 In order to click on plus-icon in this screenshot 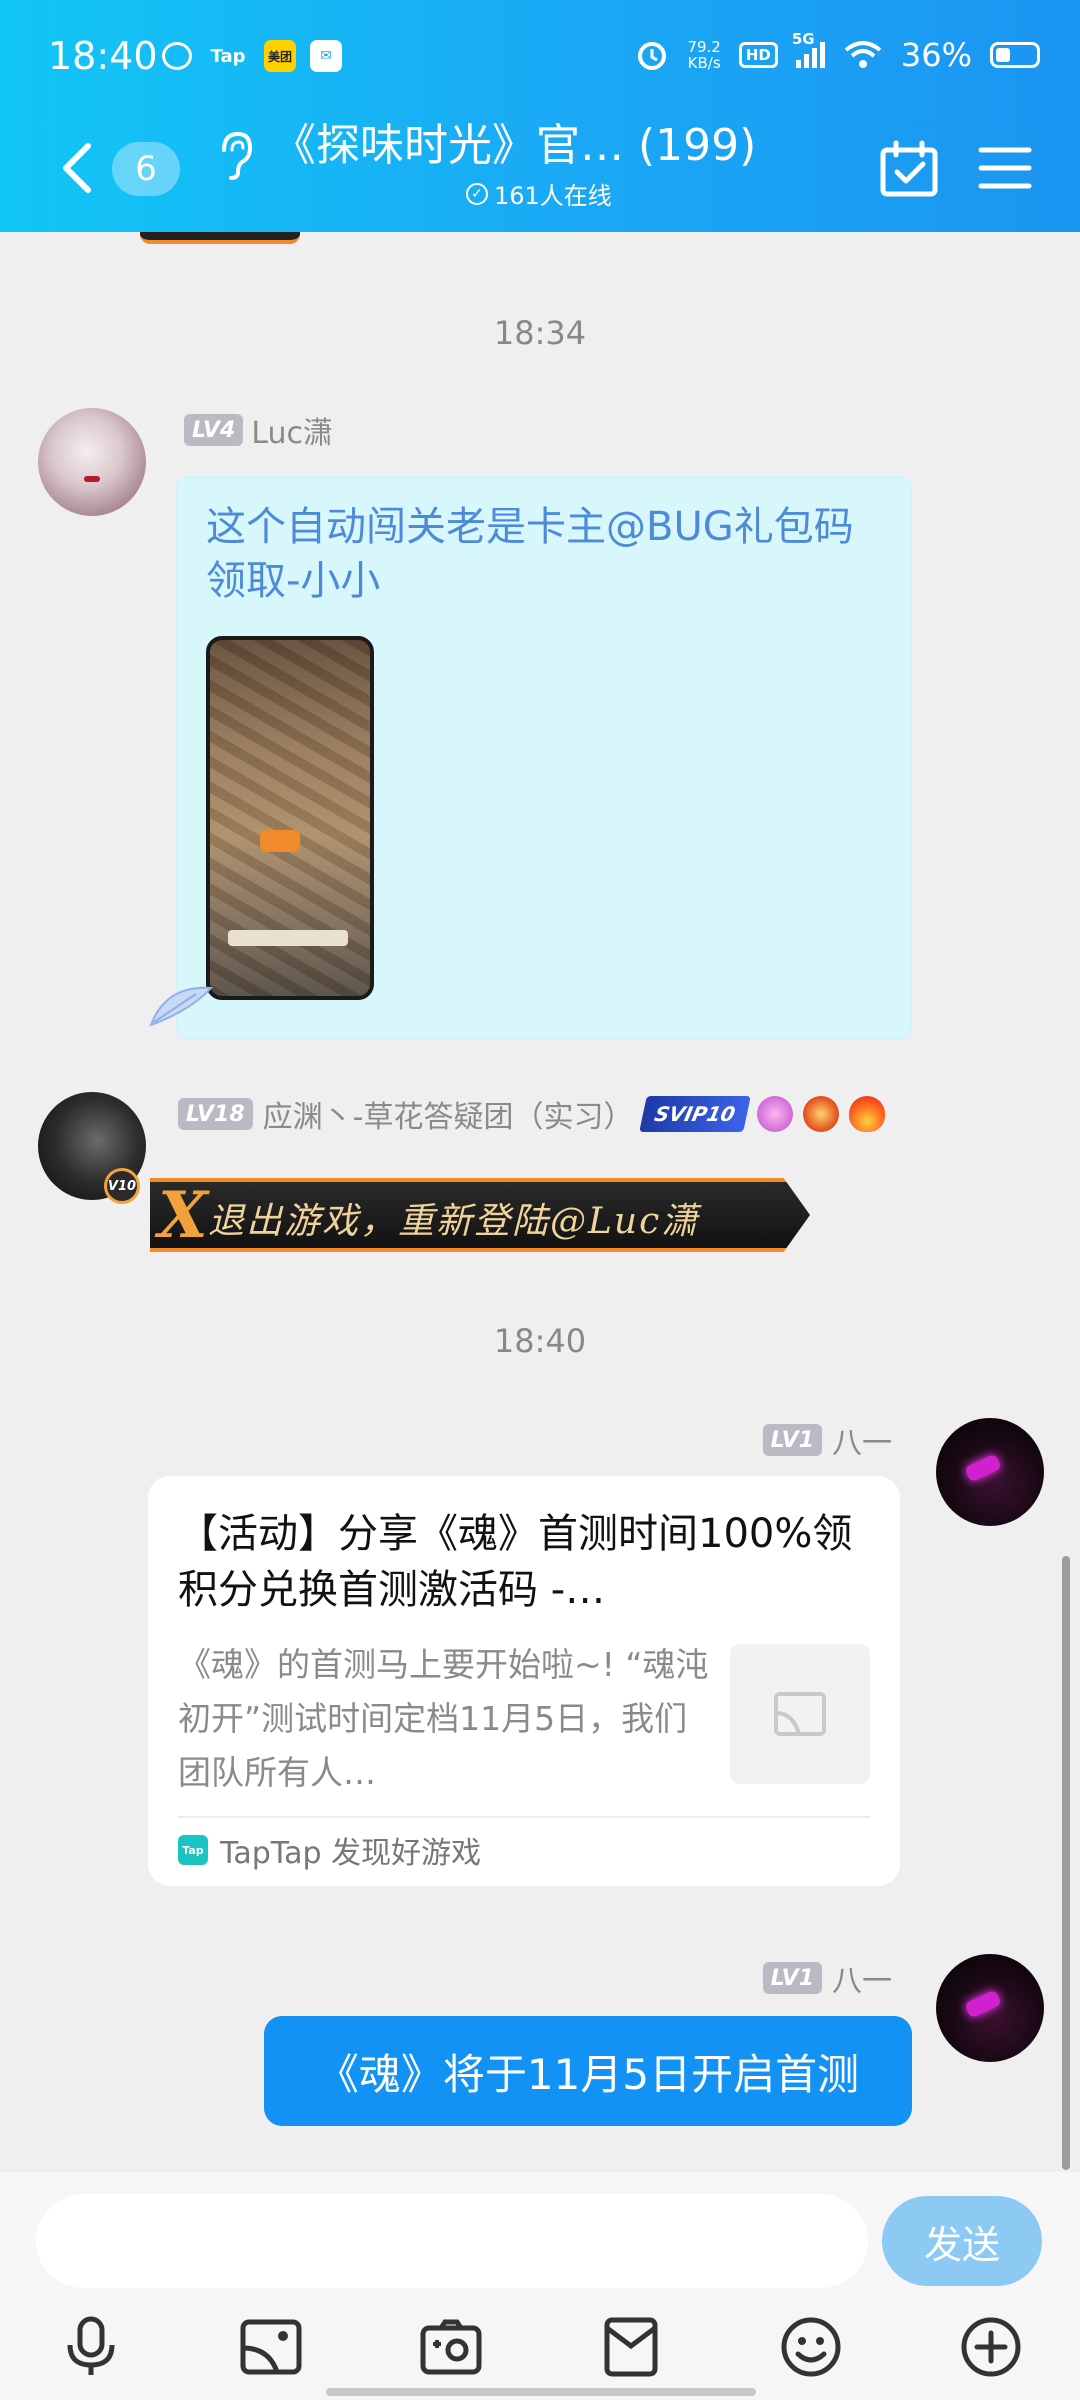, I will do `click(991, 2347)`.